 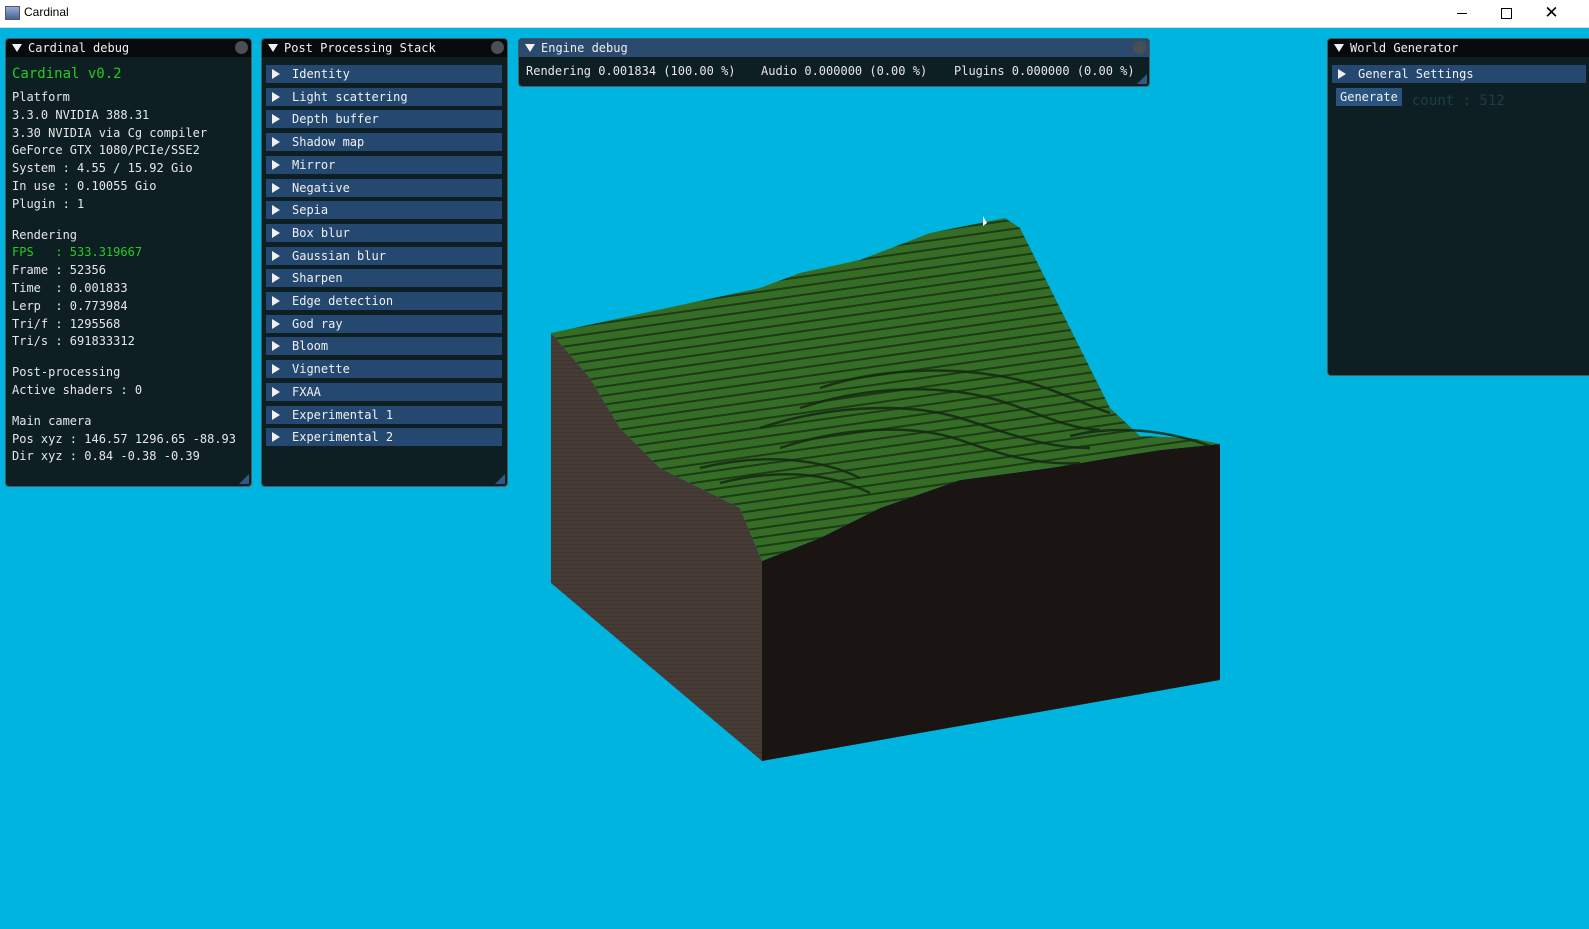 What do you see at coordinates (45, 234) in the screenshot?
I see `rendering-header: Rendering` at bounding box center [45, 234].